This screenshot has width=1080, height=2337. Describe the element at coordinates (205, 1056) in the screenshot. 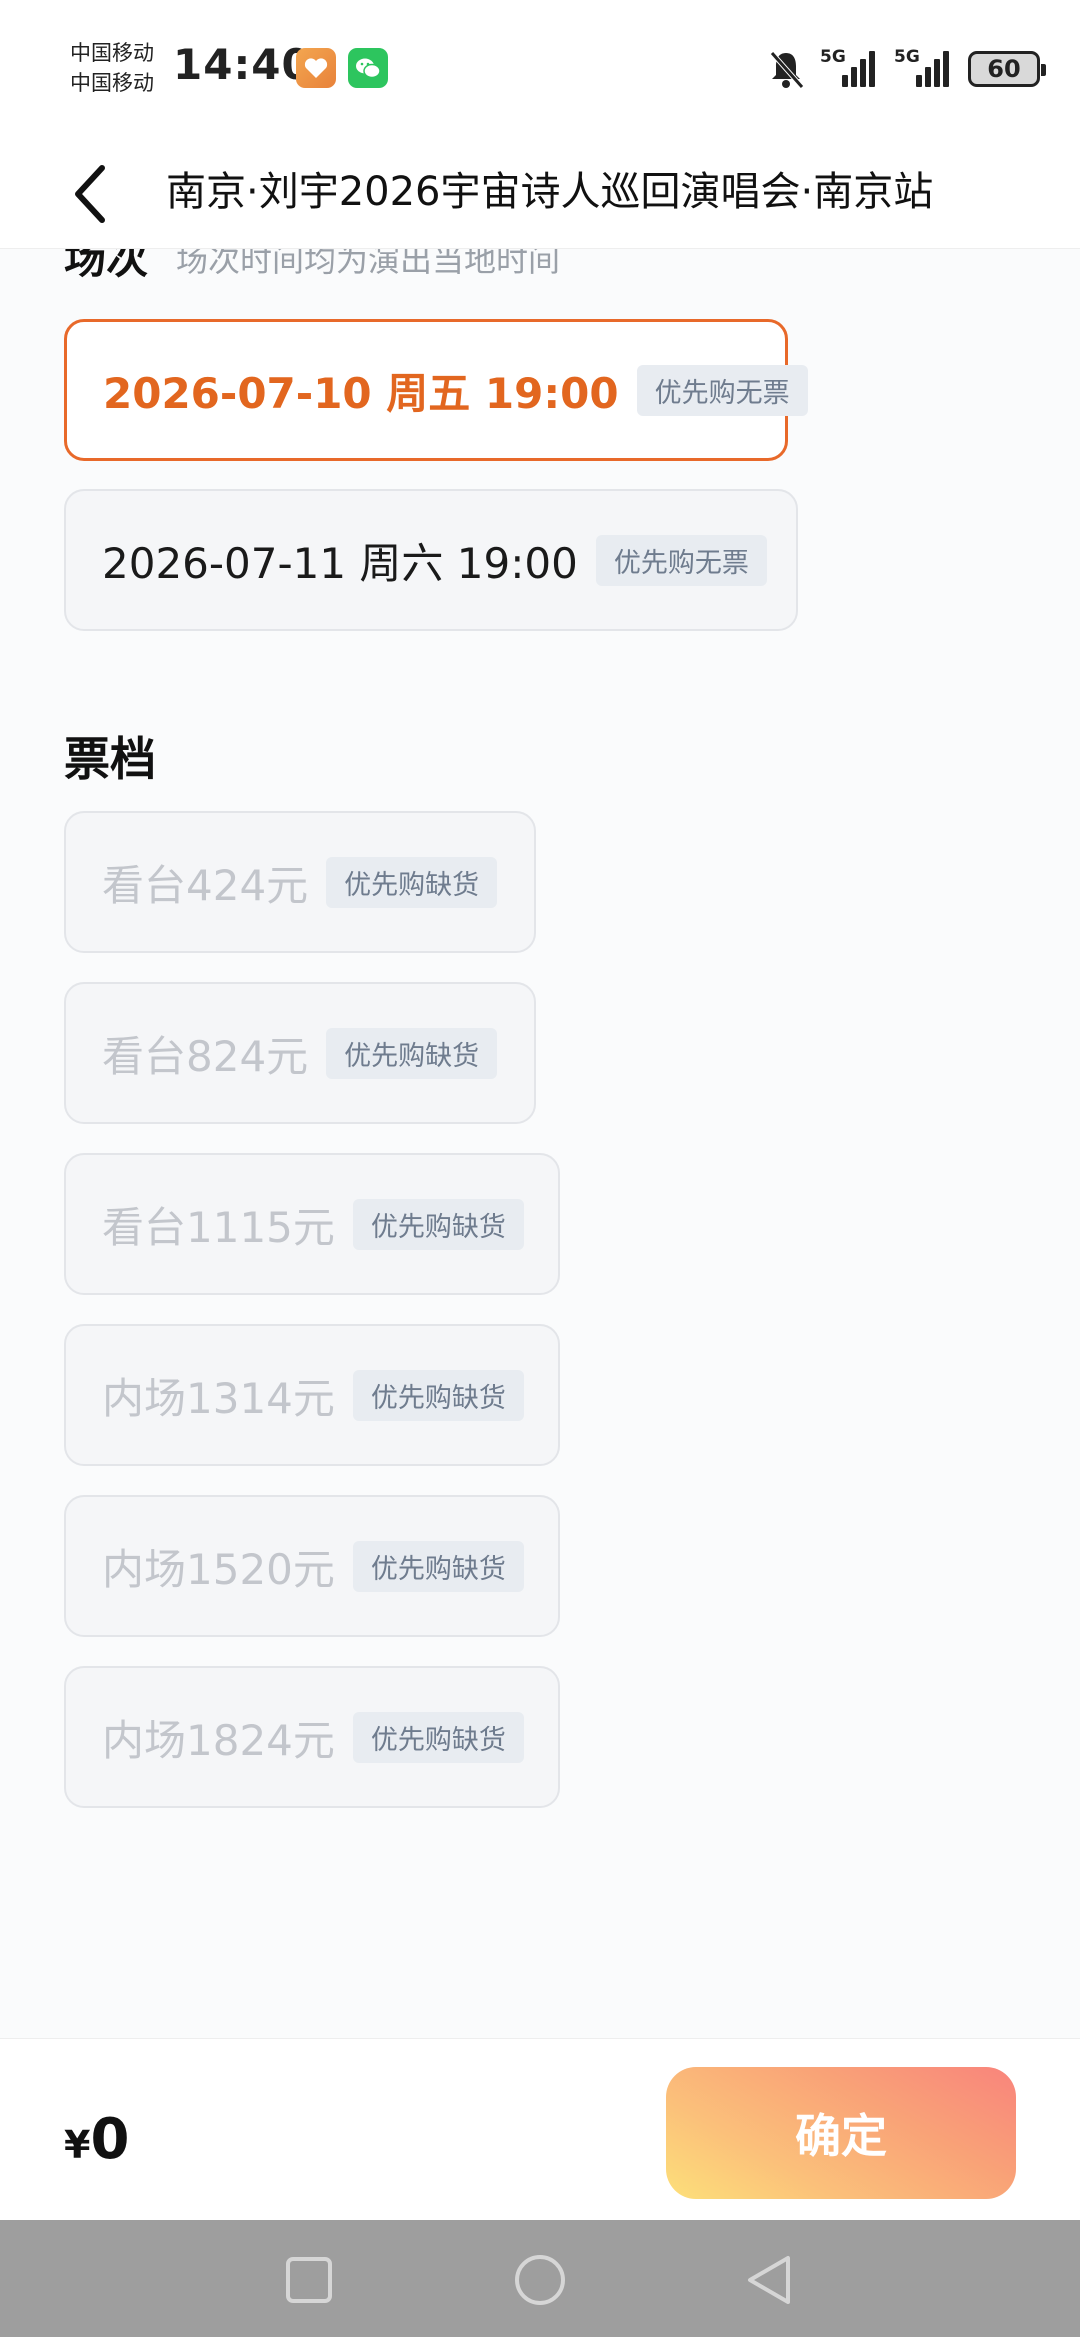

I see `ticket-option-label: 看台824元` at that location.